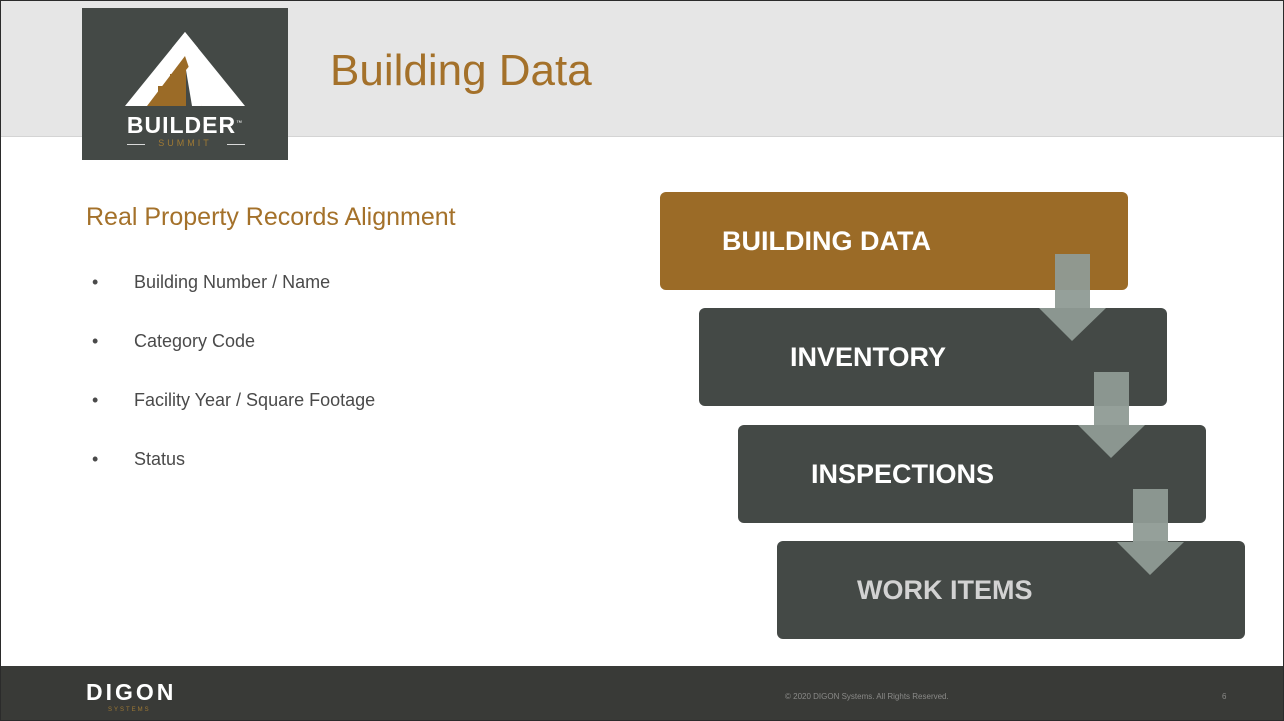  I want to click on page-number: 6, so click(1224, 696).